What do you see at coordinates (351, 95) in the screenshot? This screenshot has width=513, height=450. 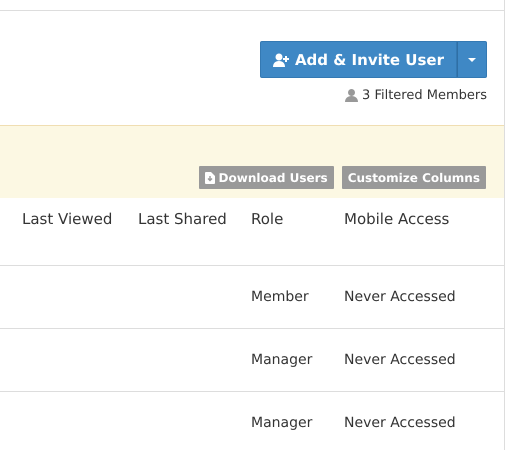 I see `user-icon` at bounding box center [351, 95].